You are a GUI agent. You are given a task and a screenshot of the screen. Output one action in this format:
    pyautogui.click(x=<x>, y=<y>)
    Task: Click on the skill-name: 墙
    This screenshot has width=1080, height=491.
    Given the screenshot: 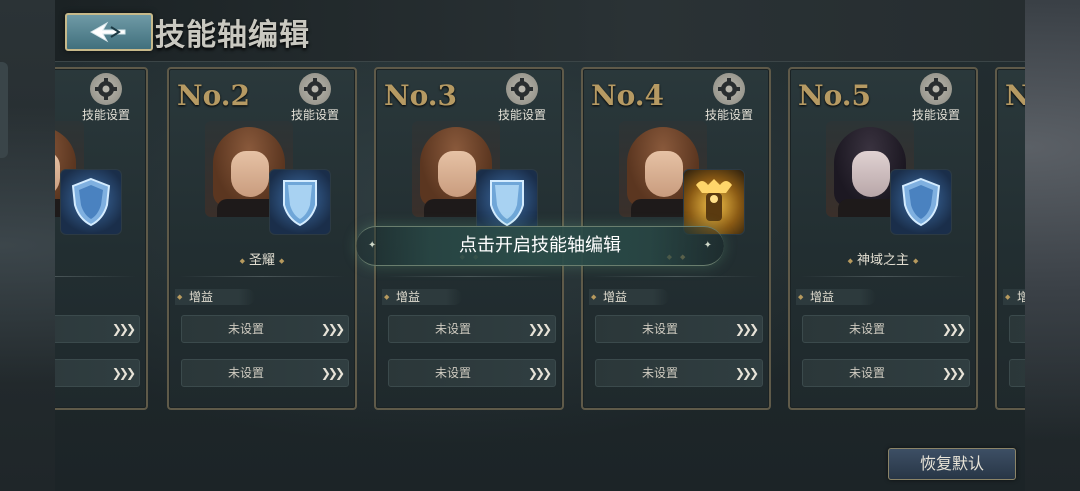 What is the action you would take?
    pyautogui.click(x=90, y=258)
    